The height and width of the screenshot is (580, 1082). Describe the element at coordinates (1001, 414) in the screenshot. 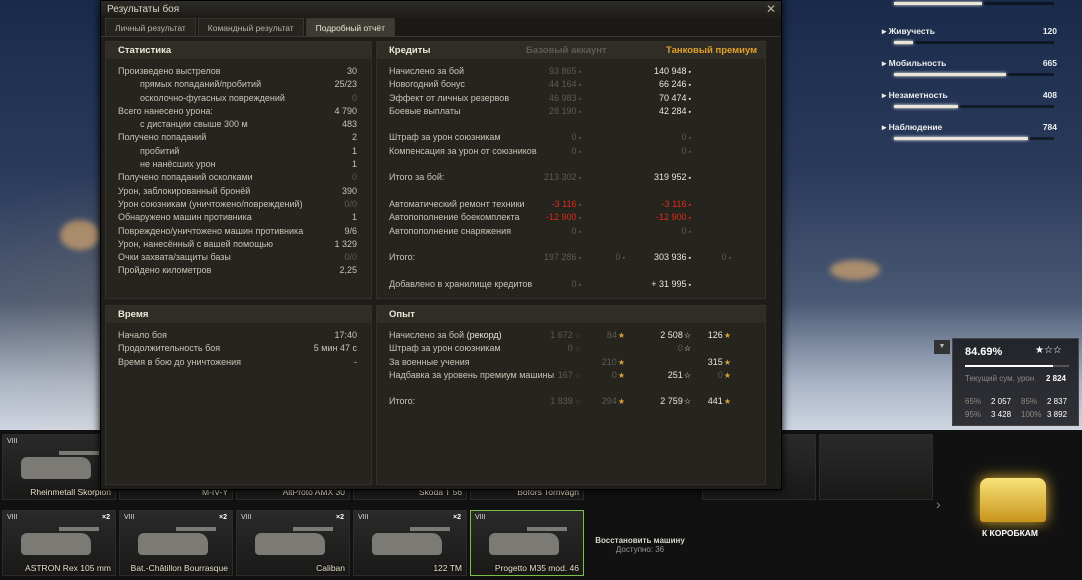

I see `mark-grade-value: 3 428` at that location.